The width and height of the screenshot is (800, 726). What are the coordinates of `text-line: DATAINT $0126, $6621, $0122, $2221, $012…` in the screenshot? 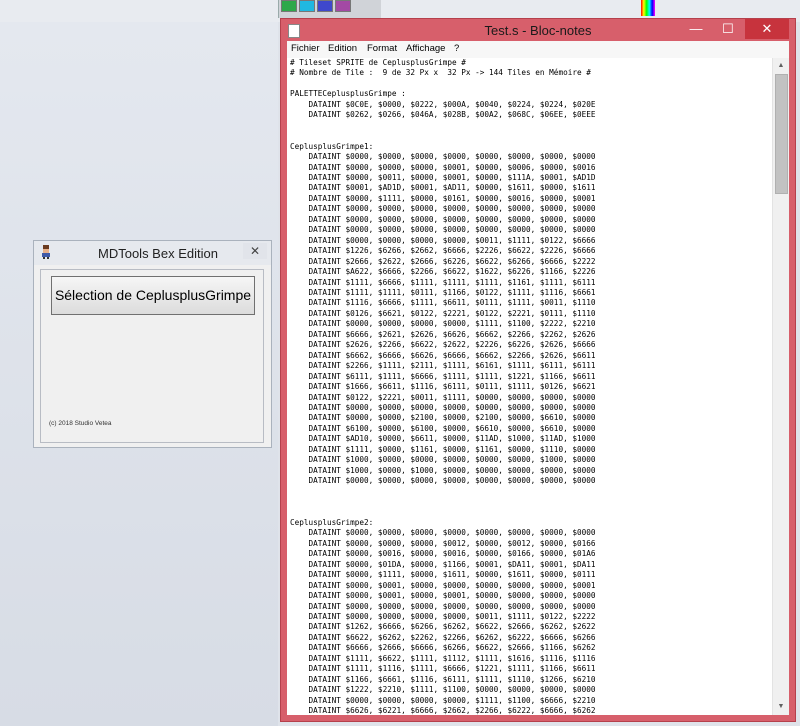 It's located at (443, 313).